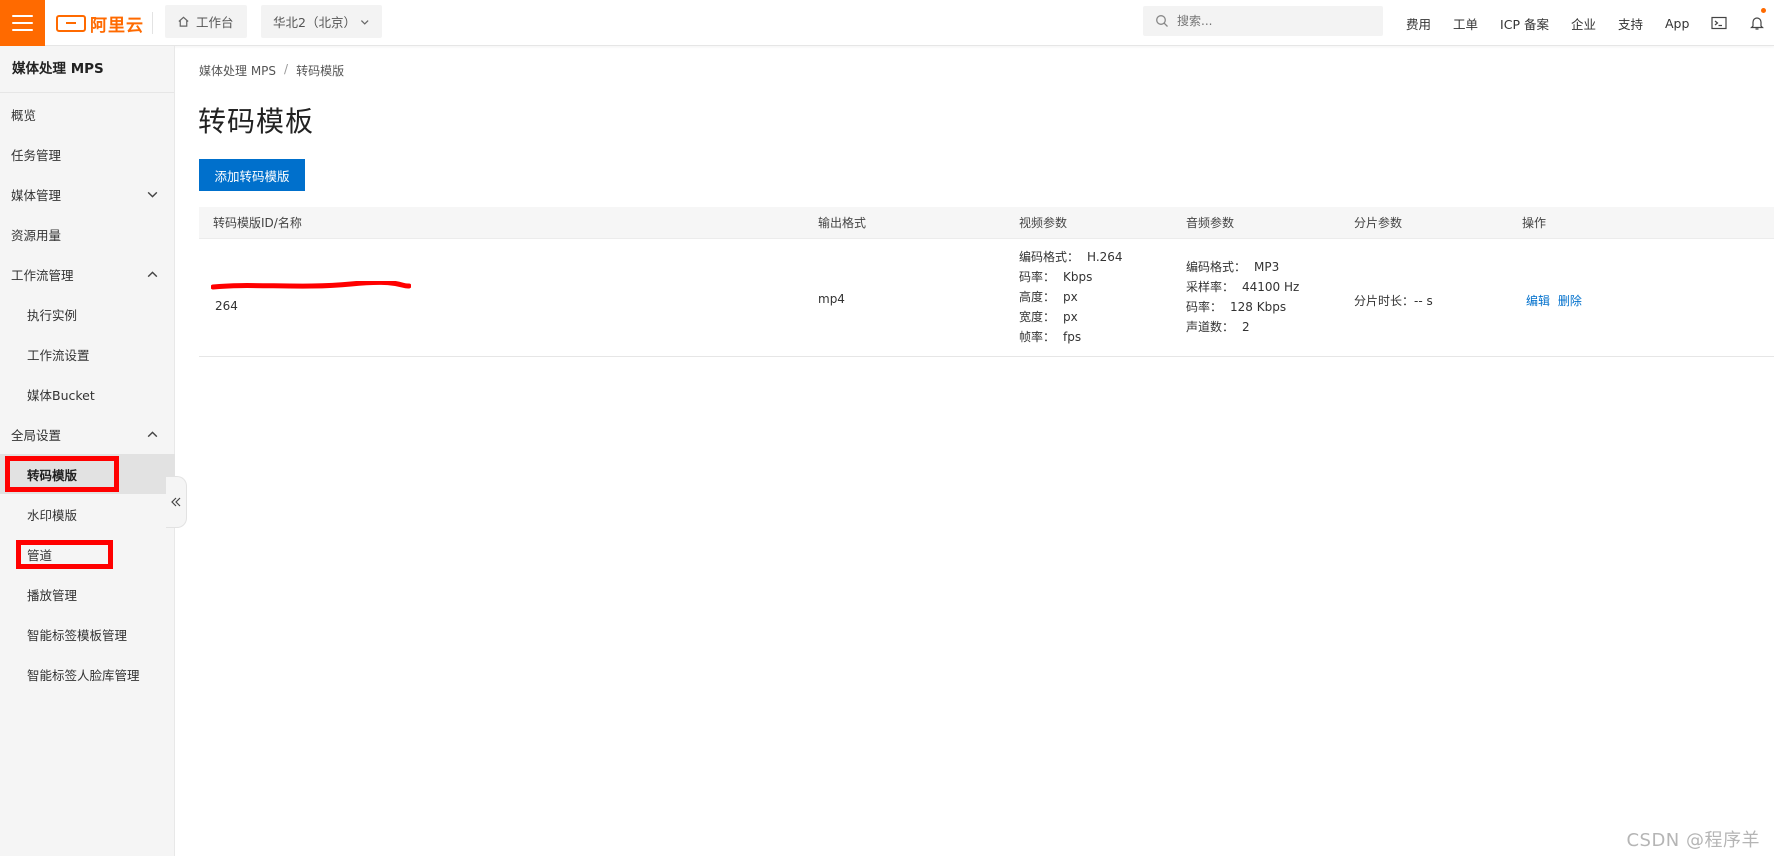 The height and width of the screenshot is (856, 1774). Describe the element at coordinates (1162, 21) in the screenshot. I see `search-icon` at that location.